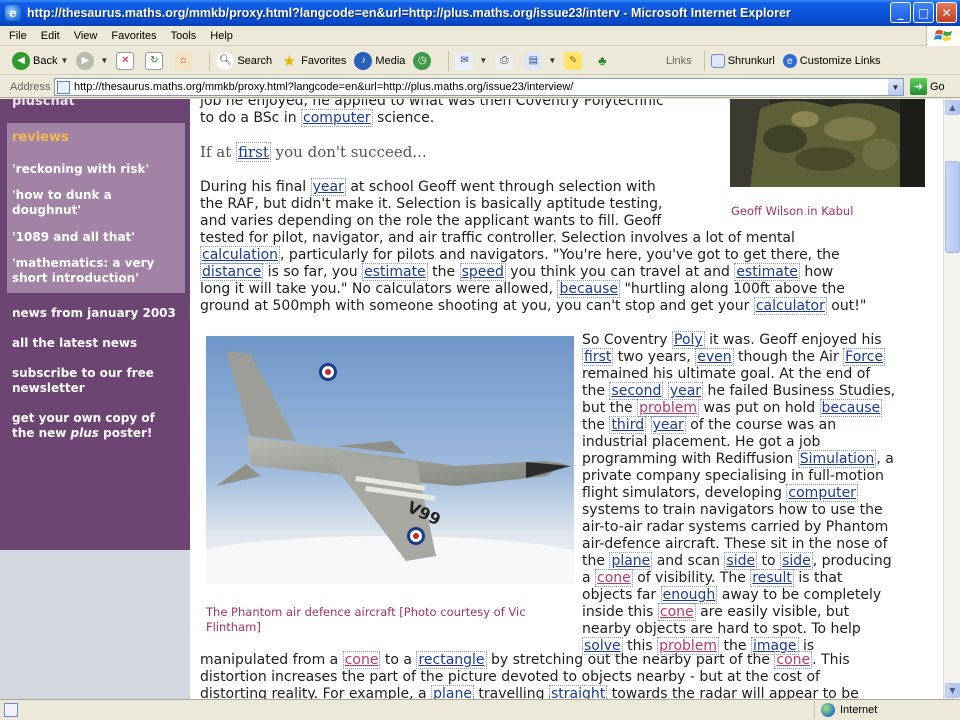 Image resolution: width=960 pixels, height=720 pixels. What do you see at coordinates (772, 578) in the screenshot?
I see `thesaurus-link: result` at bounding box center [772, 578].